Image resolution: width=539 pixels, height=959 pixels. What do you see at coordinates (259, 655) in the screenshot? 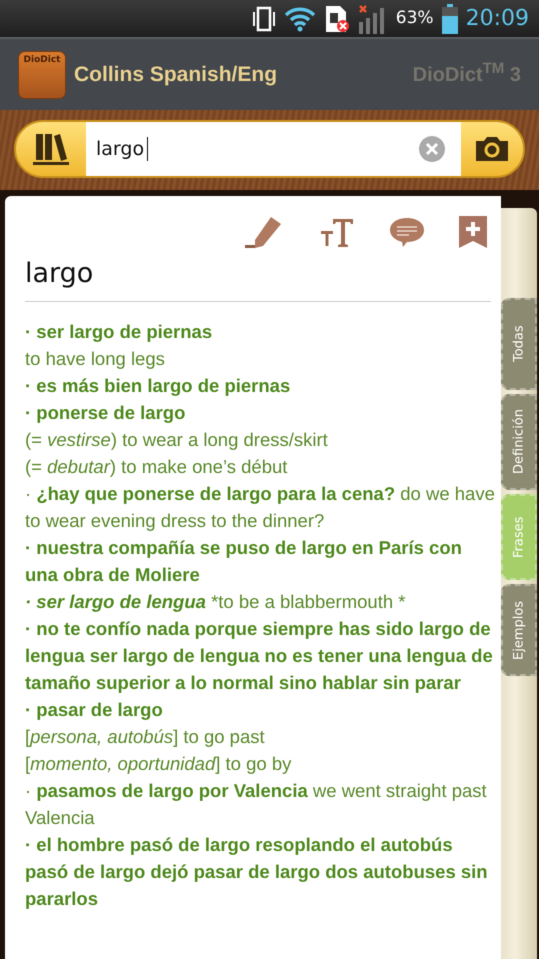
I see `example-phrase: · no te confío nada porque siempre has sido largo de lengua ser largo de lengua no es tener una lengua de tamaño superior a lo normal sino hablar sin parar` at bounding box center [259, 655].